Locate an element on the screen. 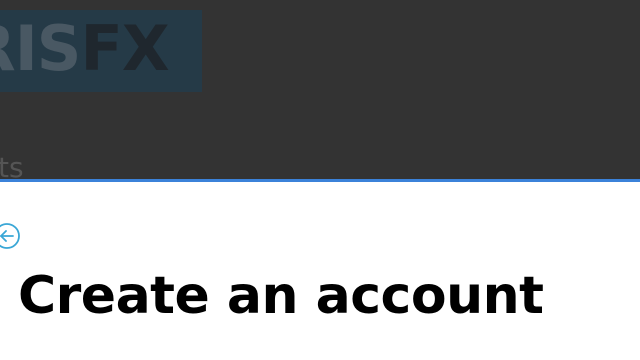 This screenshot has width=640, height=360. brand-logo: RISFX is located at coordinates (101, 51).